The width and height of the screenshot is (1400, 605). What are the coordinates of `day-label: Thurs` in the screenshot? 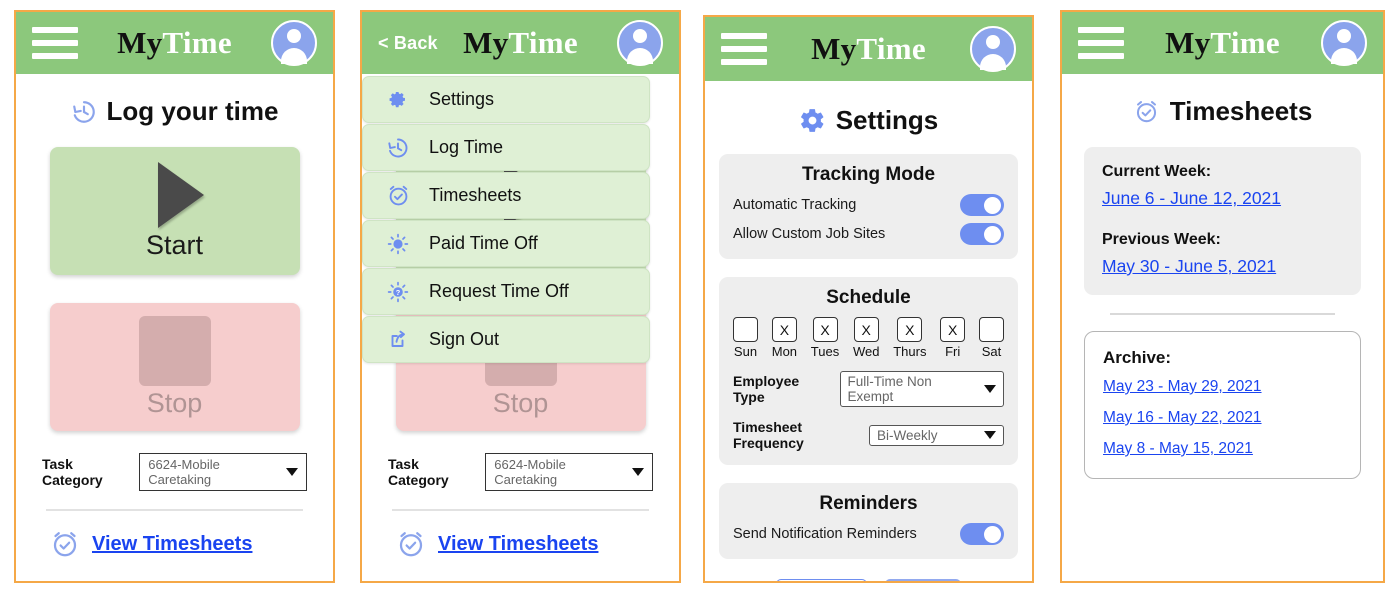 It's located at (910, 351).